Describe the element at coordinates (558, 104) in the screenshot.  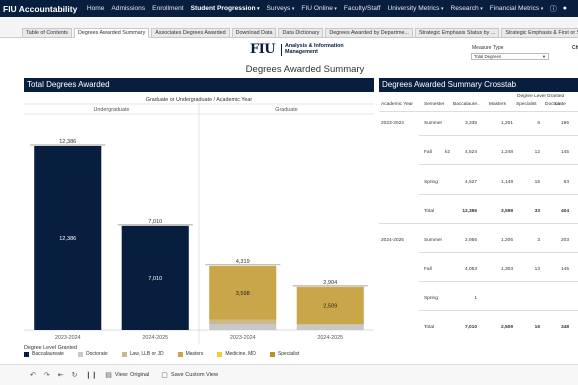
I see `crosstab-column-header: La` at that location.